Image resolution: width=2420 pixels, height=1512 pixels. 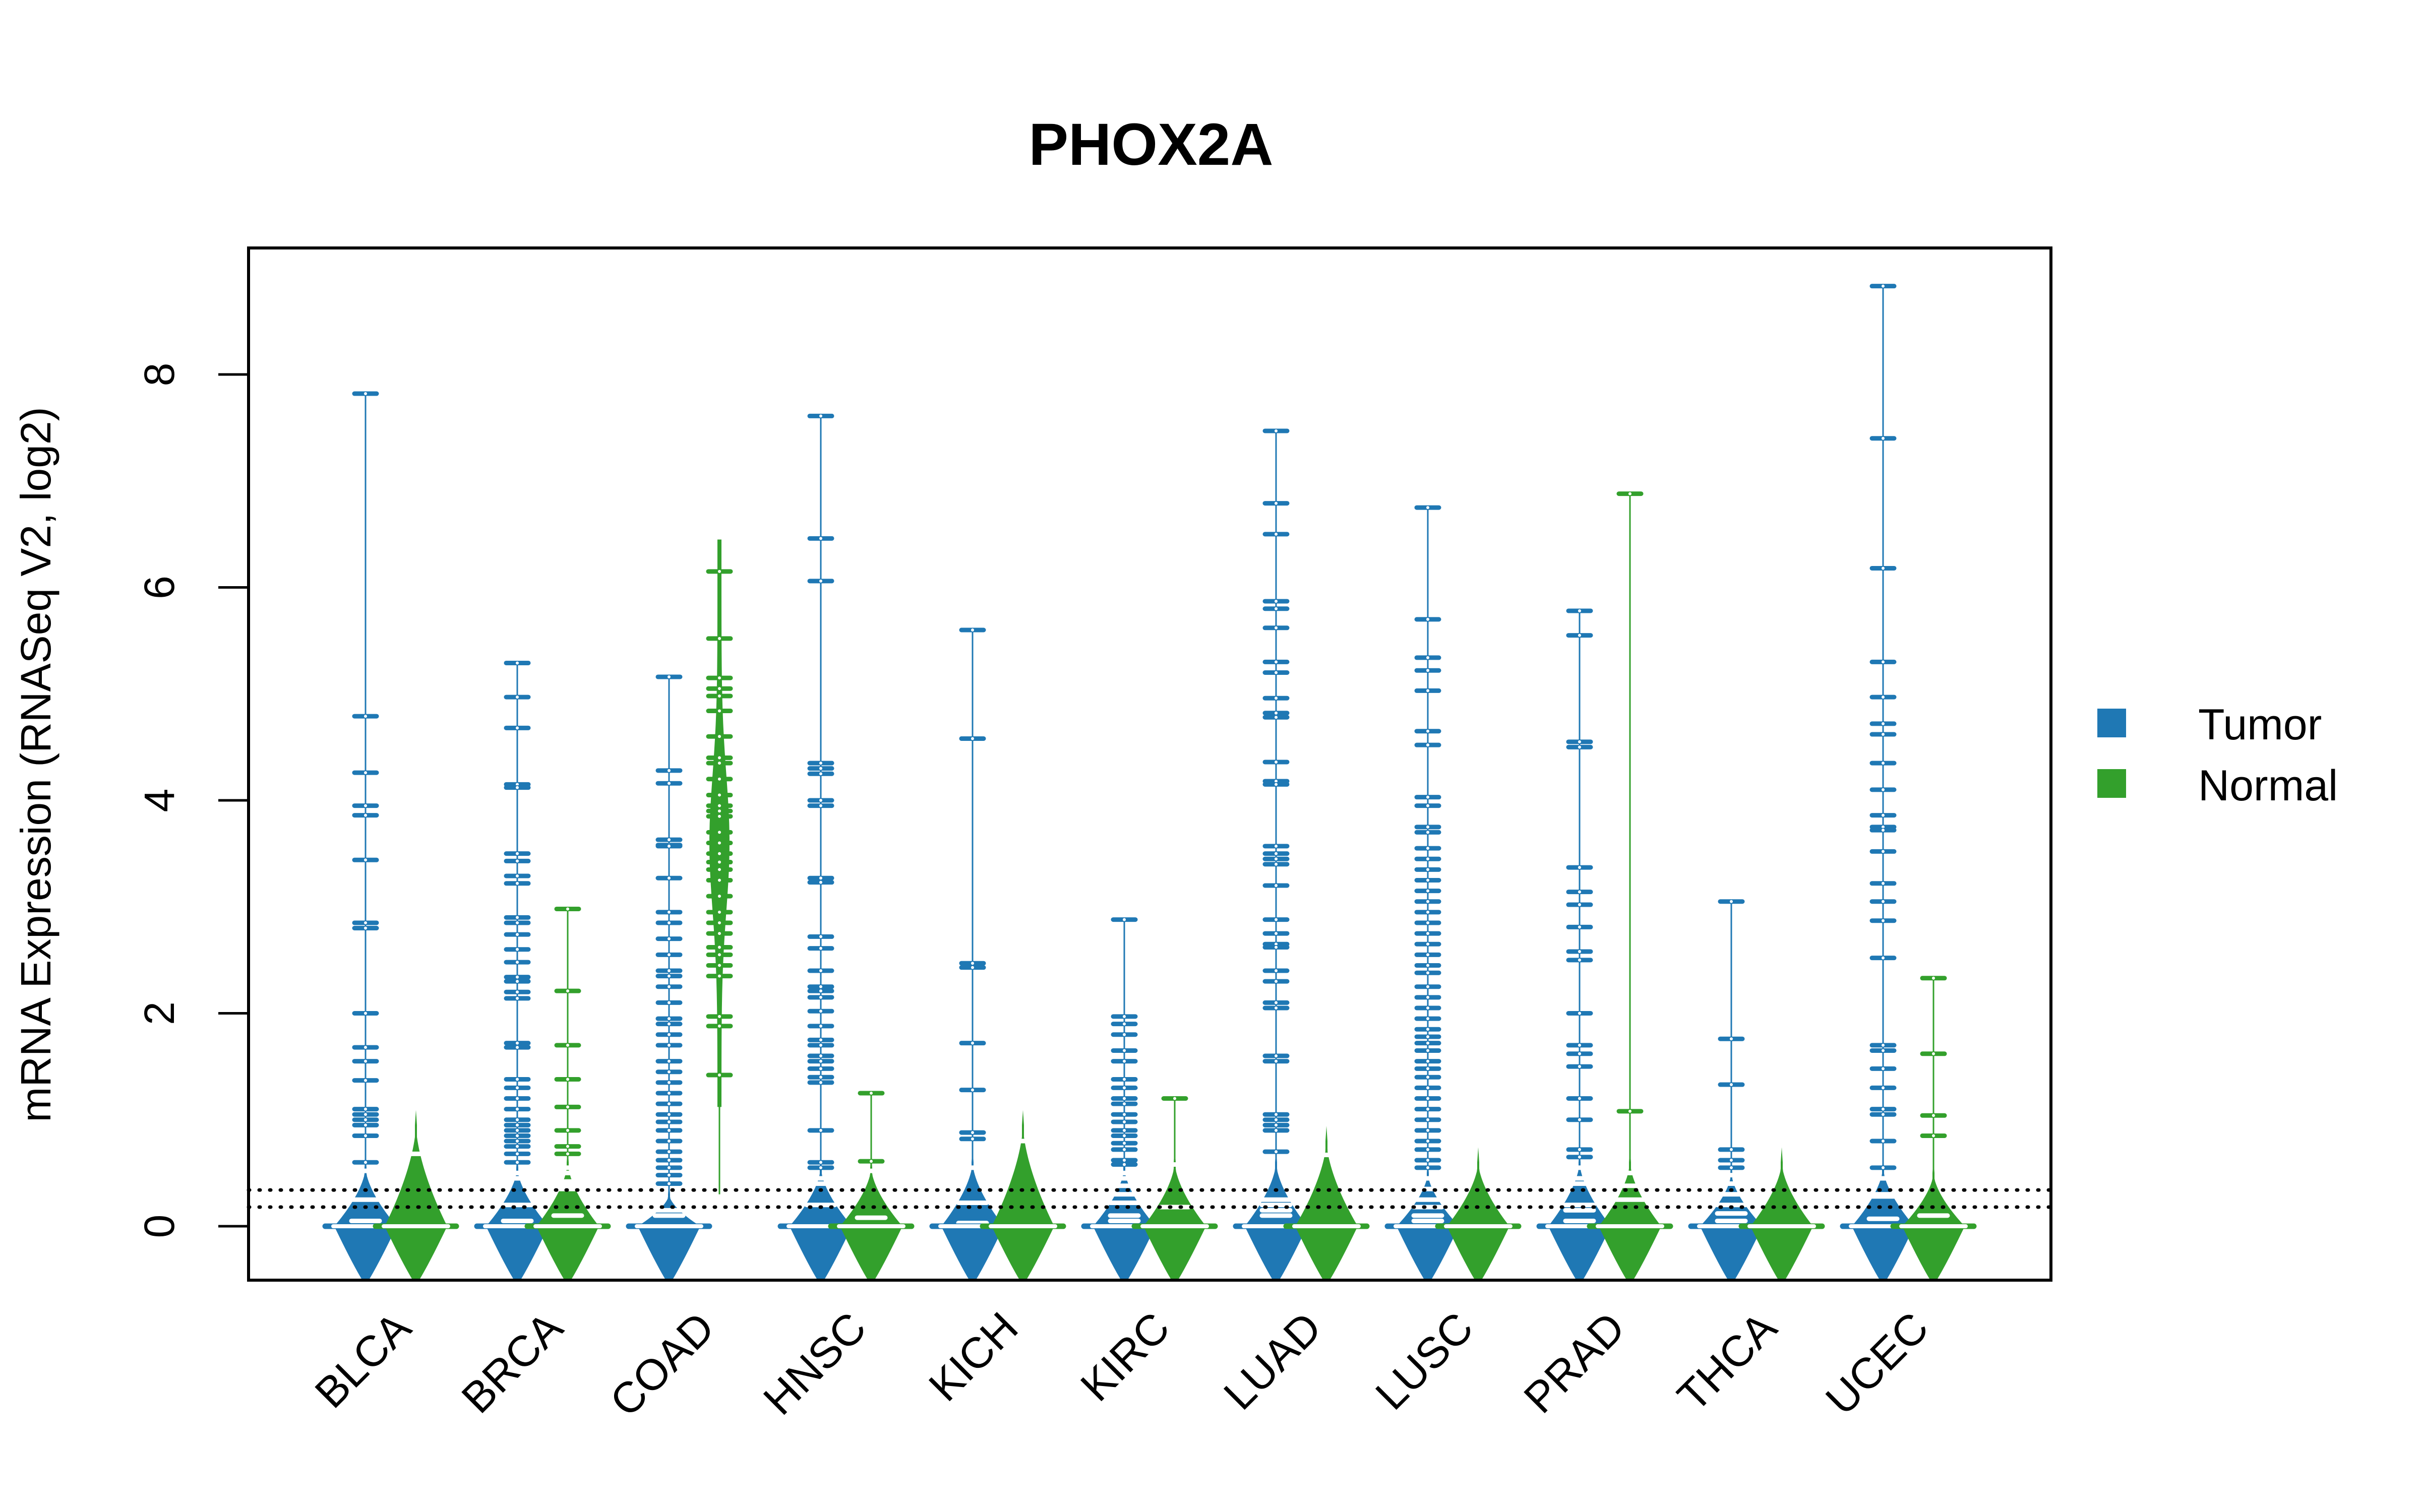 I want to click on bean-normal-kirc-point-center, so click(x=1174, y=1098).